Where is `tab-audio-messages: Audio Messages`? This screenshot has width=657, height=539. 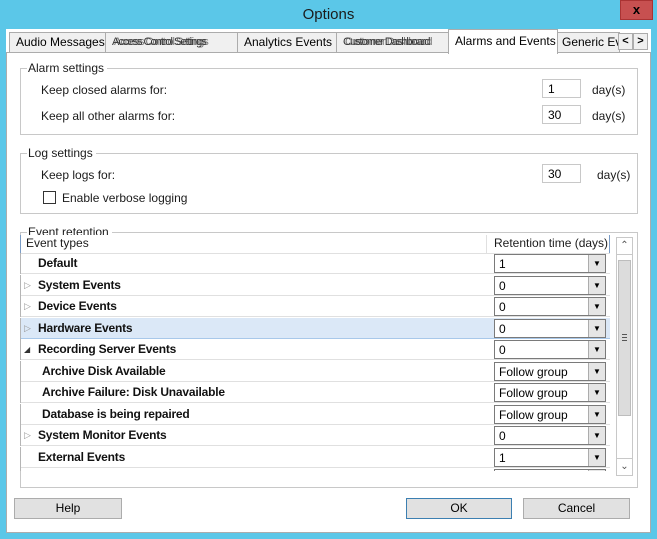 tab-audio-messages: Audio Messages is located at coordinates (57, 42).